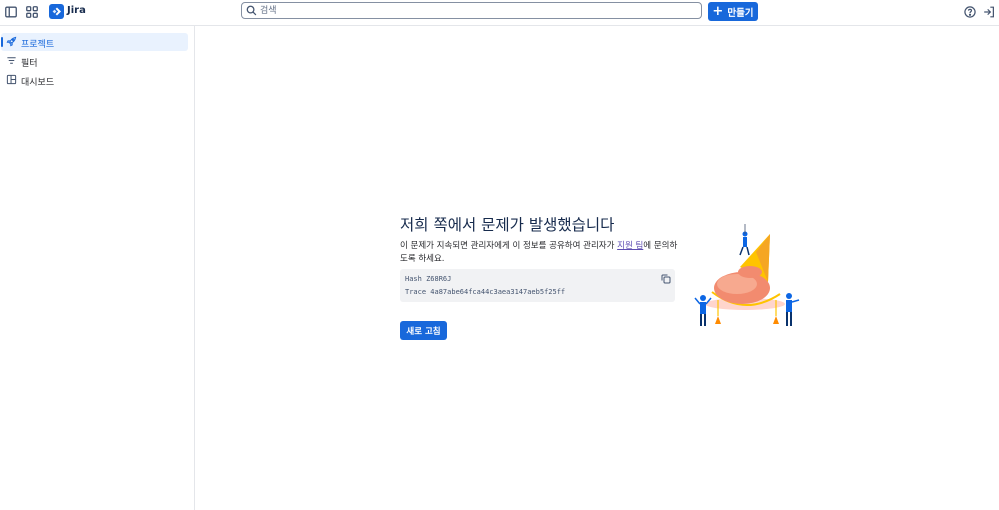 The width and height of the screenshot is (999, 510). What do you see at coordinates (94, 61) in the screenshot?
I see `sidebar-item-filters: 필터` at bounding box center [94, 61].